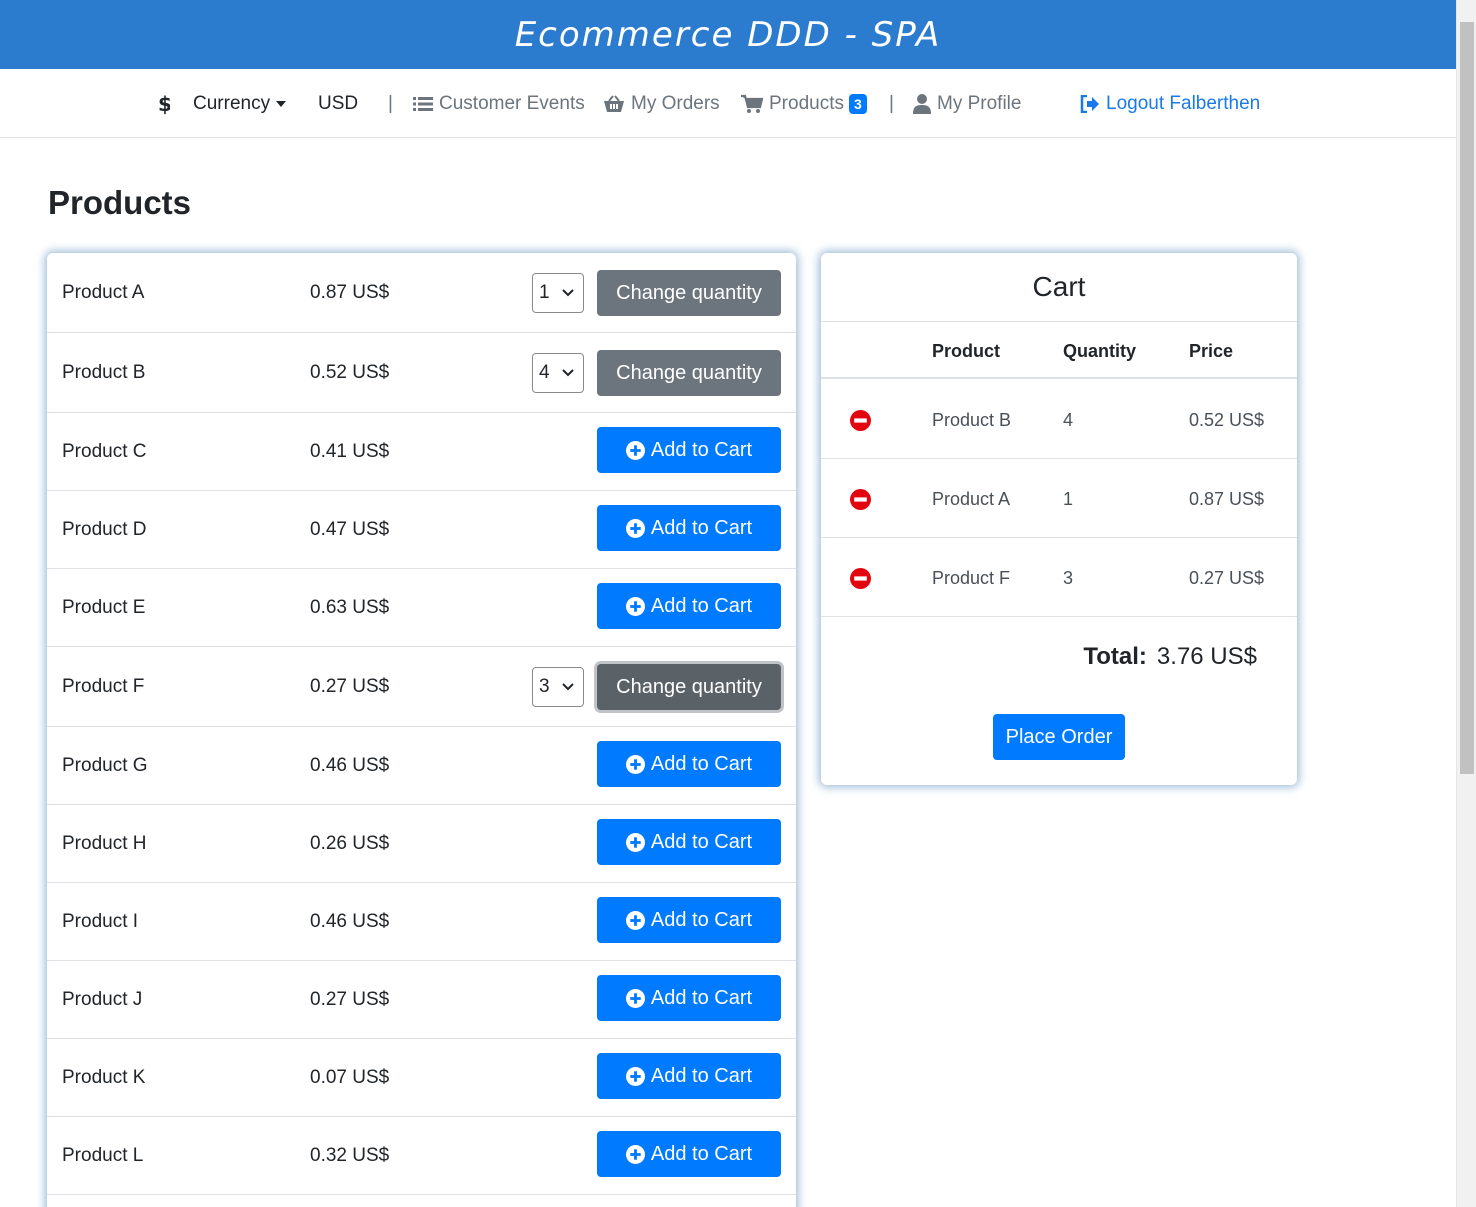 This screenshot has height=1207, width=1476. I want to click on nav-my-orders: My Orders, so click(661, 103).